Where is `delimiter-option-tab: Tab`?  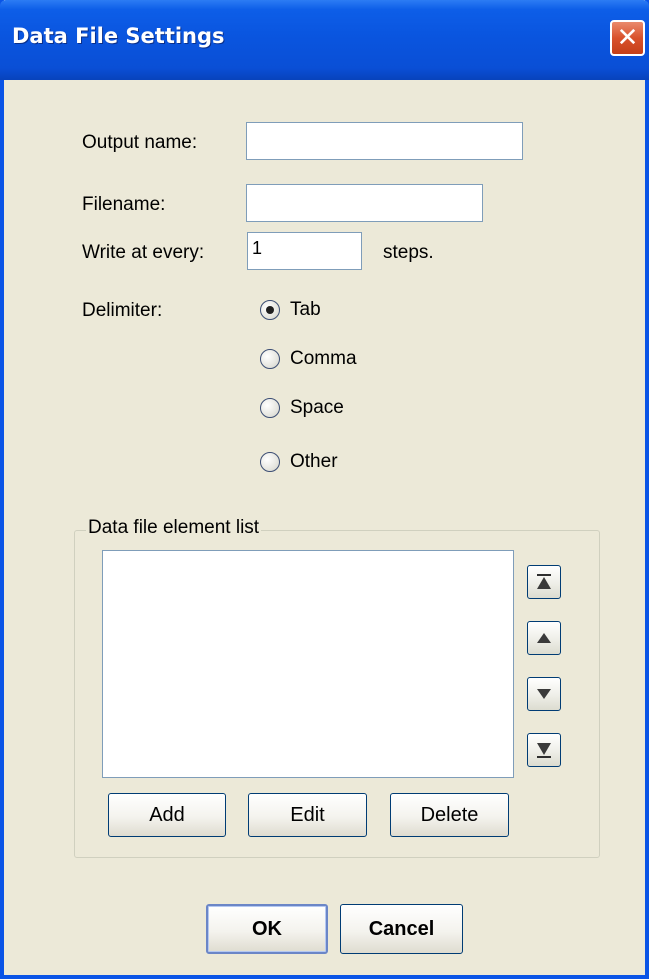 delimiter-option-tab: Tab is located at coordinates (290, 310).